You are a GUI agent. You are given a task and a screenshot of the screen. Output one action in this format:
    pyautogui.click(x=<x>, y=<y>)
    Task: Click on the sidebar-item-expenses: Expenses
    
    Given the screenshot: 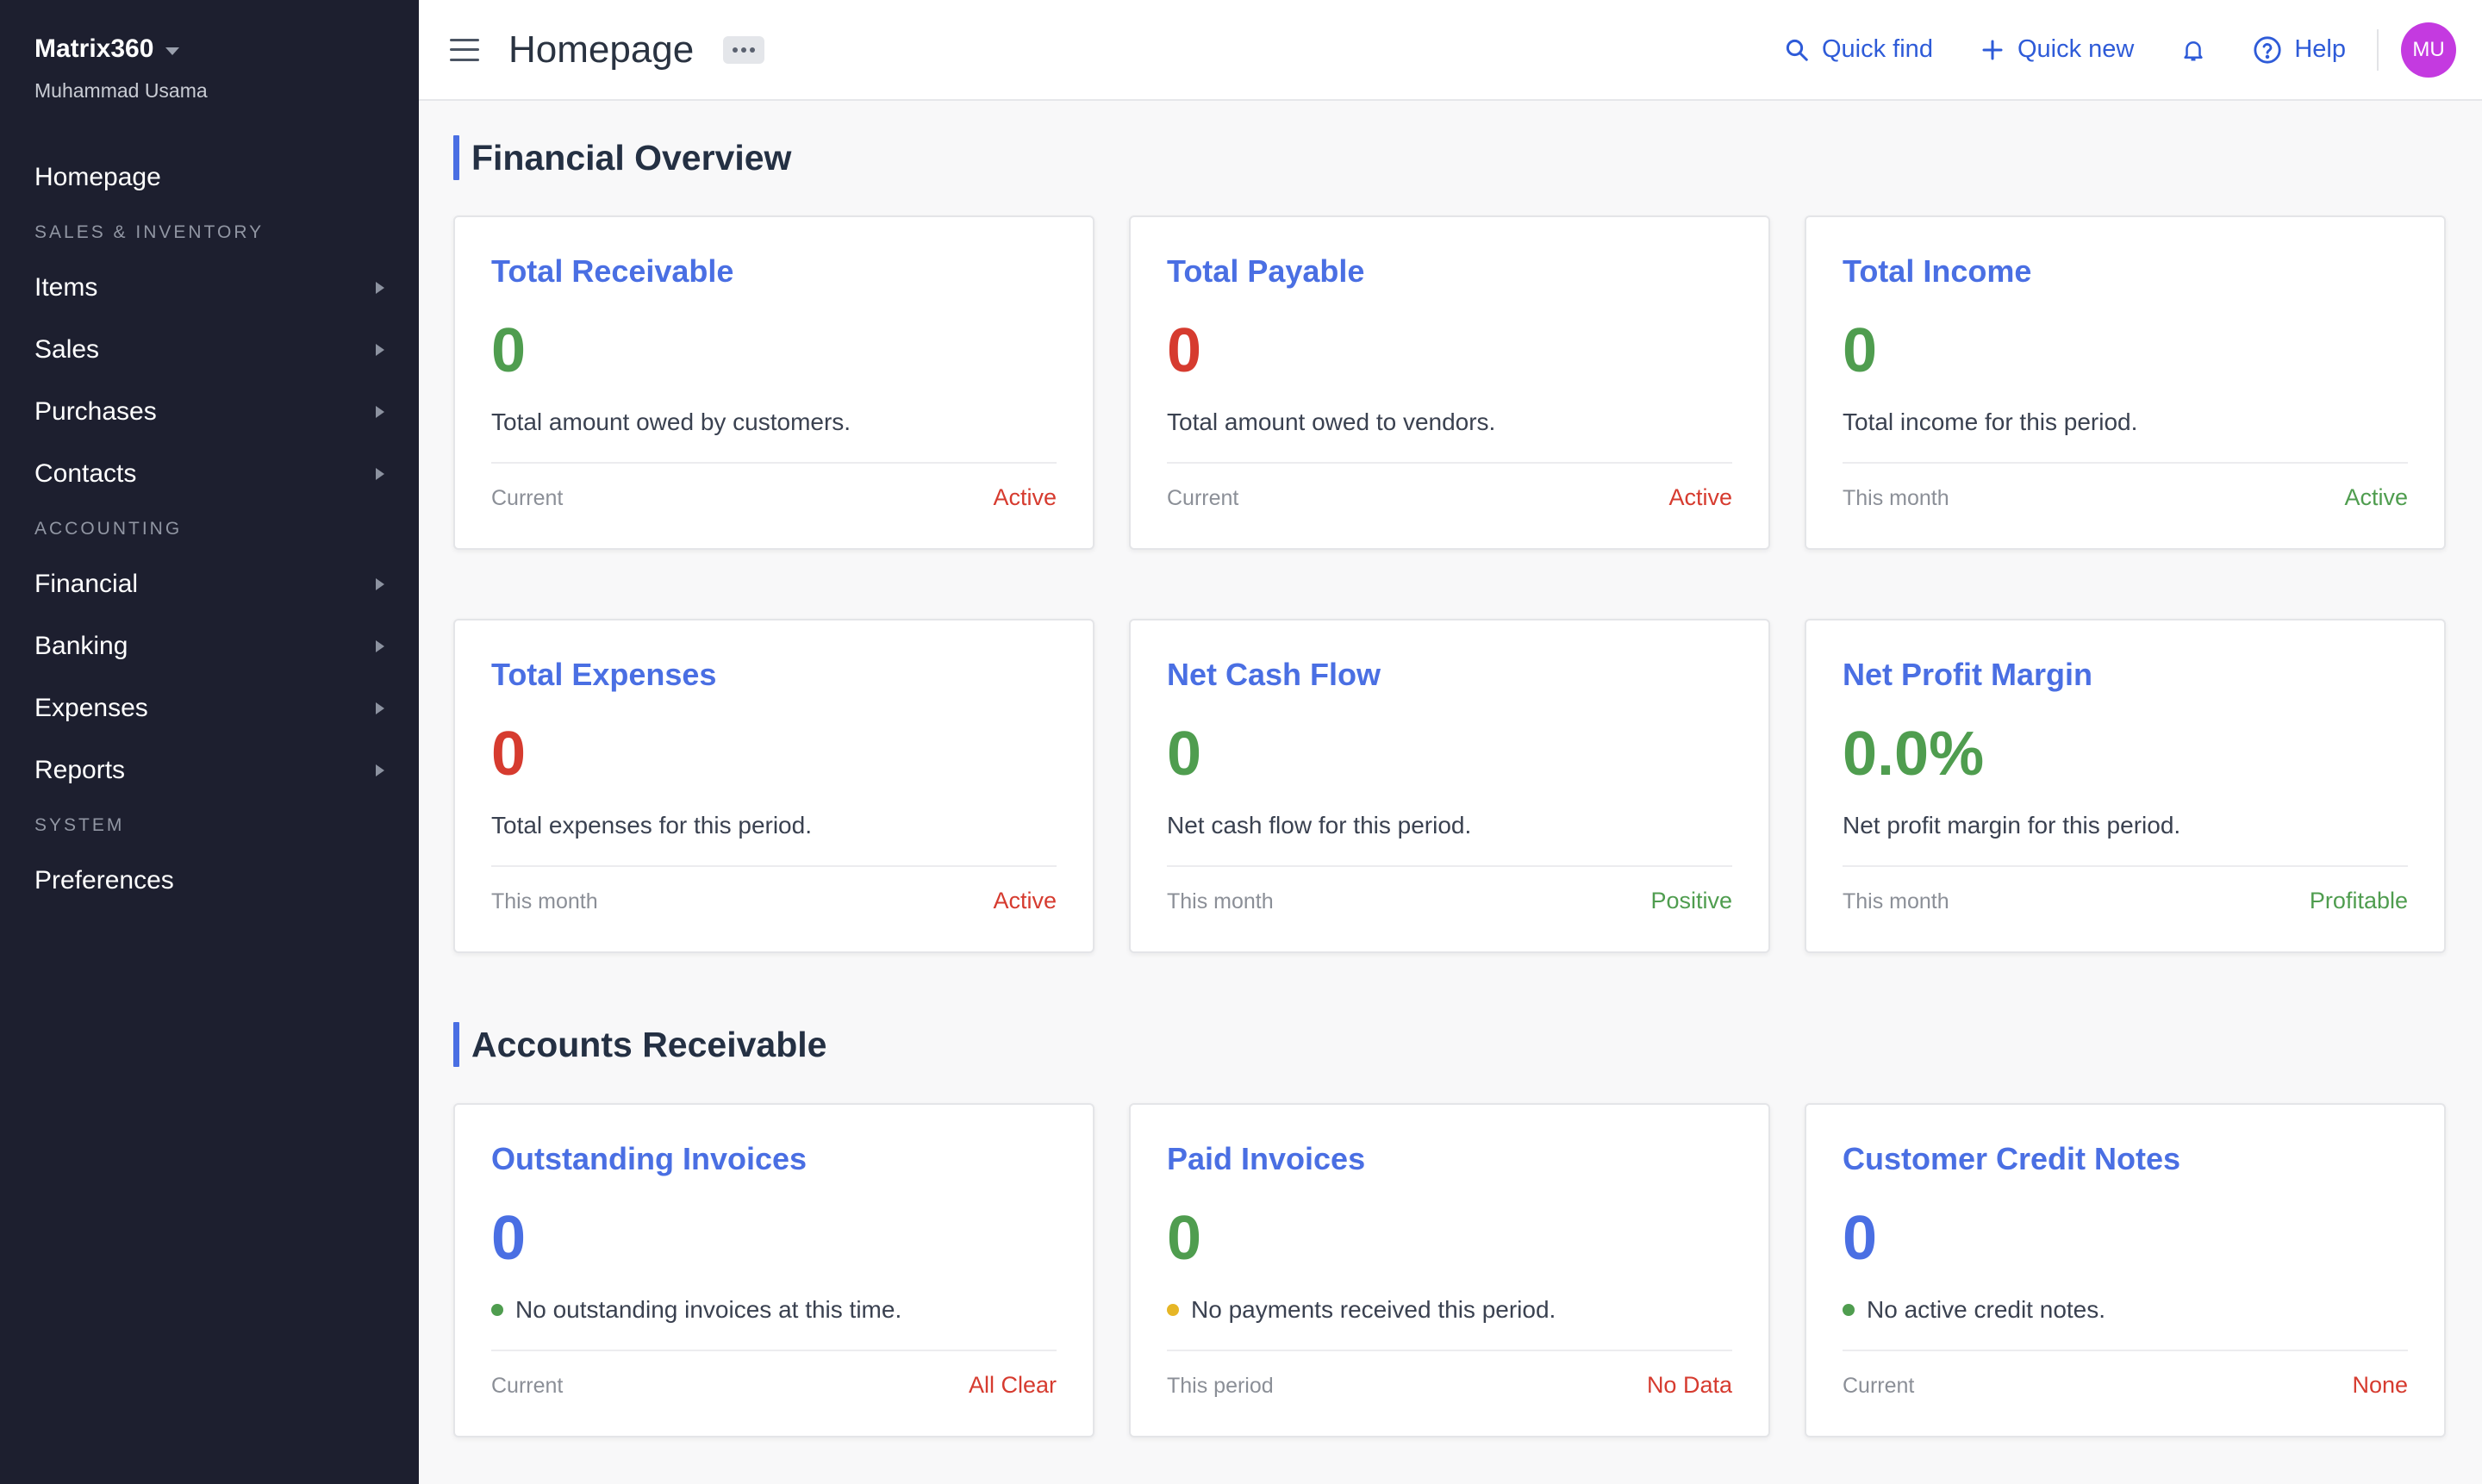 What is the action you would take?
    pyautogui.click(x=209, y=708)
    